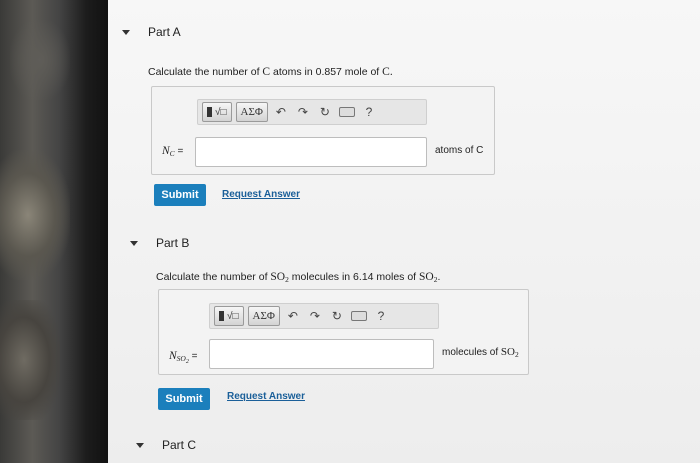 The image size is (700, 463). What do you see at coordinates (459, 150) in the screenshot?
I see `part-a-units: atoms of C` at bounding box center [459, 150].